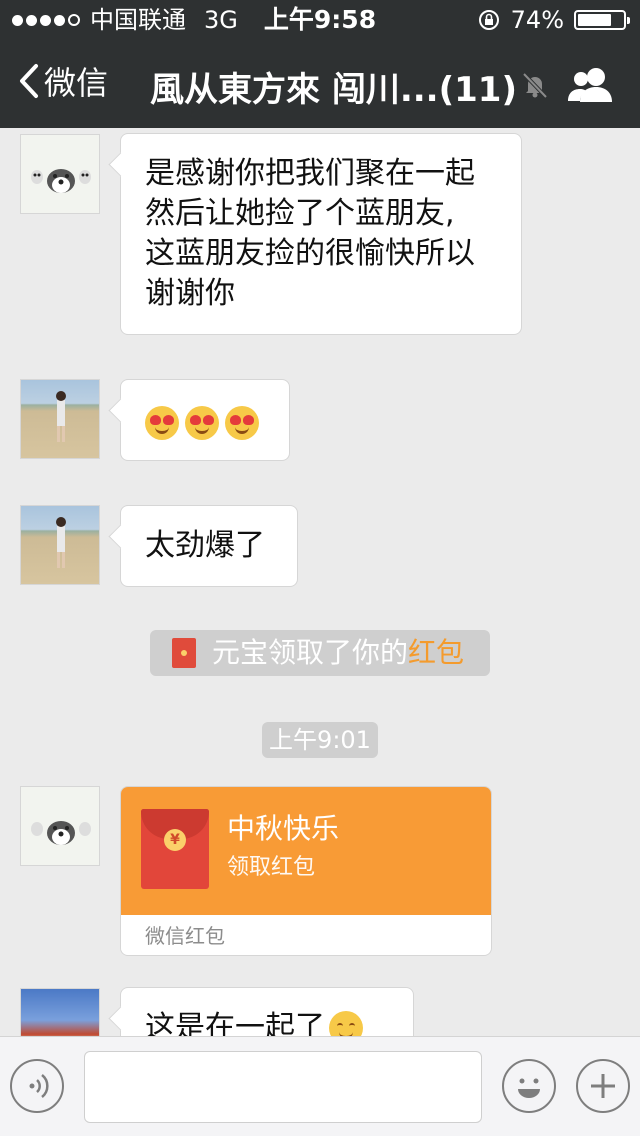 The image size is (640, 1136). I want to click on back-button: 微信, so click(63, 81).